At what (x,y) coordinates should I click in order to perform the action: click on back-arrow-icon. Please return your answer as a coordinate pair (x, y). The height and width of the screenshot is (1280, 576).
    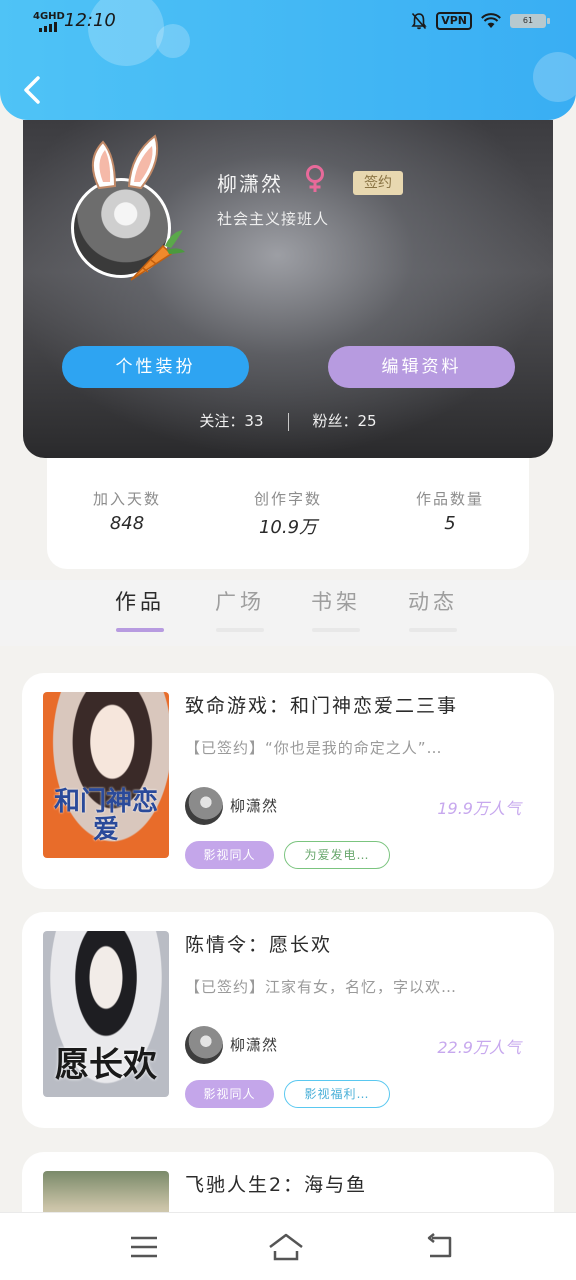
    Looking at the image, I should click on (34, 90).